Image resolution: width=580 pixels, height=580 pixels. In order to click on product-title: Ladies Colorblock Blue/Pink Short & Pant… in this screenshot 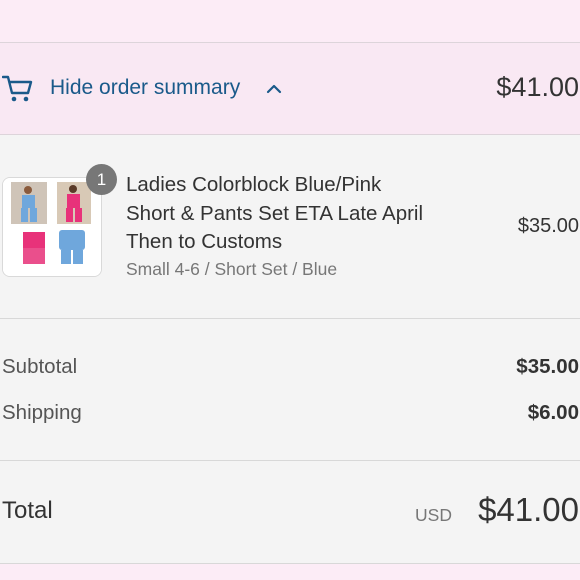, I will do `click(298, 214)`.